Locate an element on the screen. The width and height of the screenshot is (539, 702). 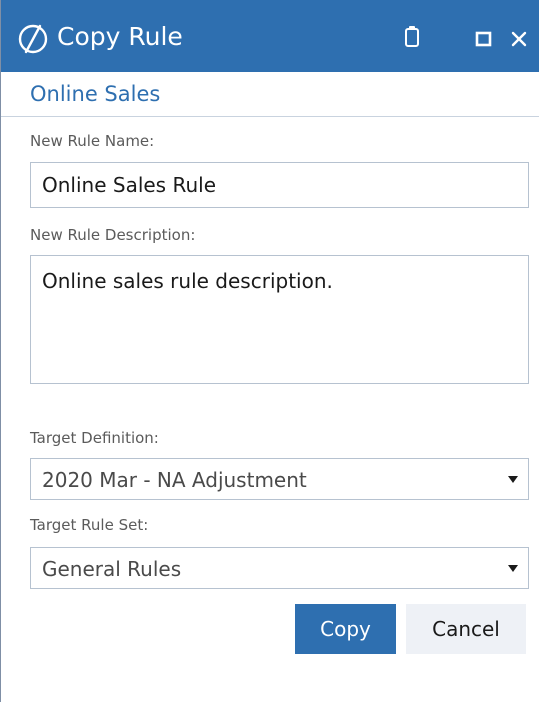
close-icon is located at coordinates (519, 39).